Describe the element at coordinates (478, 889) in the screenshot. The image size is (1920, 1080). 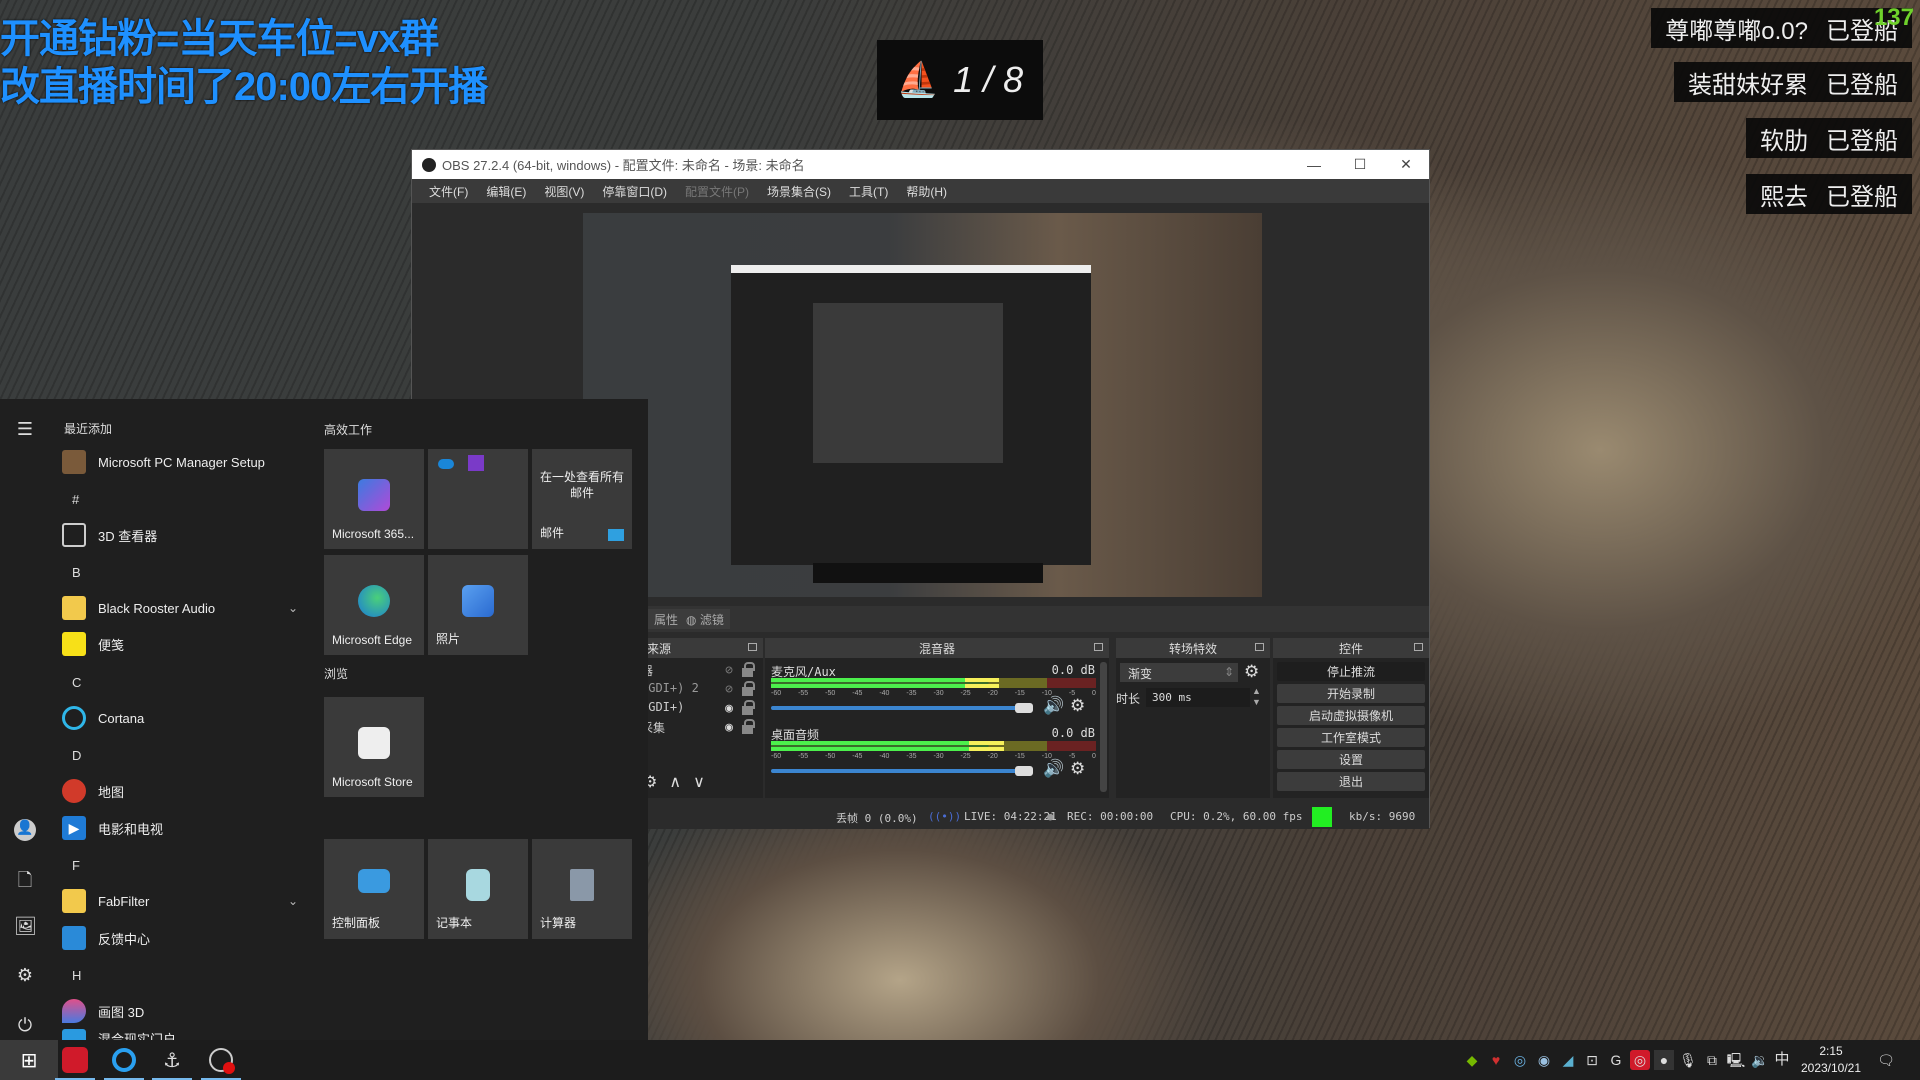
I see `tile-notepad: 记事本` at that location.